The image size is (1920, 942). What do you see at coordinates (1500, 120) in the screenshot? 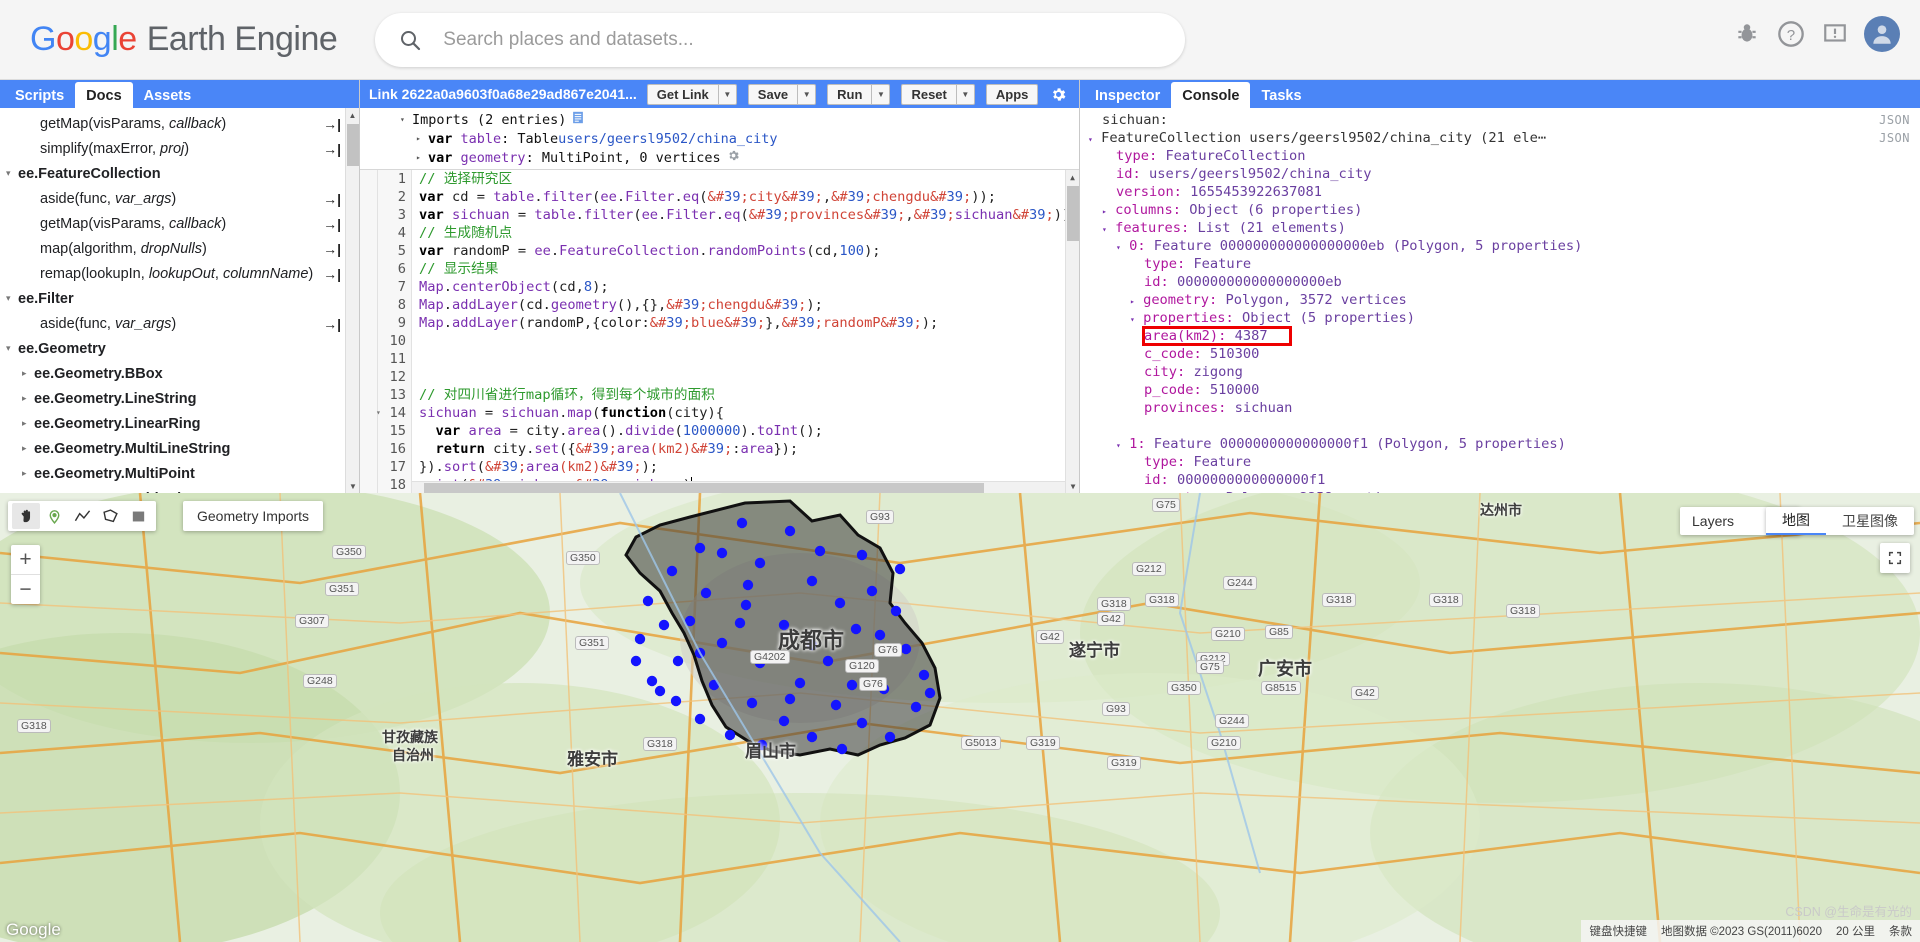
I see `console-line: sichuan: JSON` at bounding box center [1500, 120].